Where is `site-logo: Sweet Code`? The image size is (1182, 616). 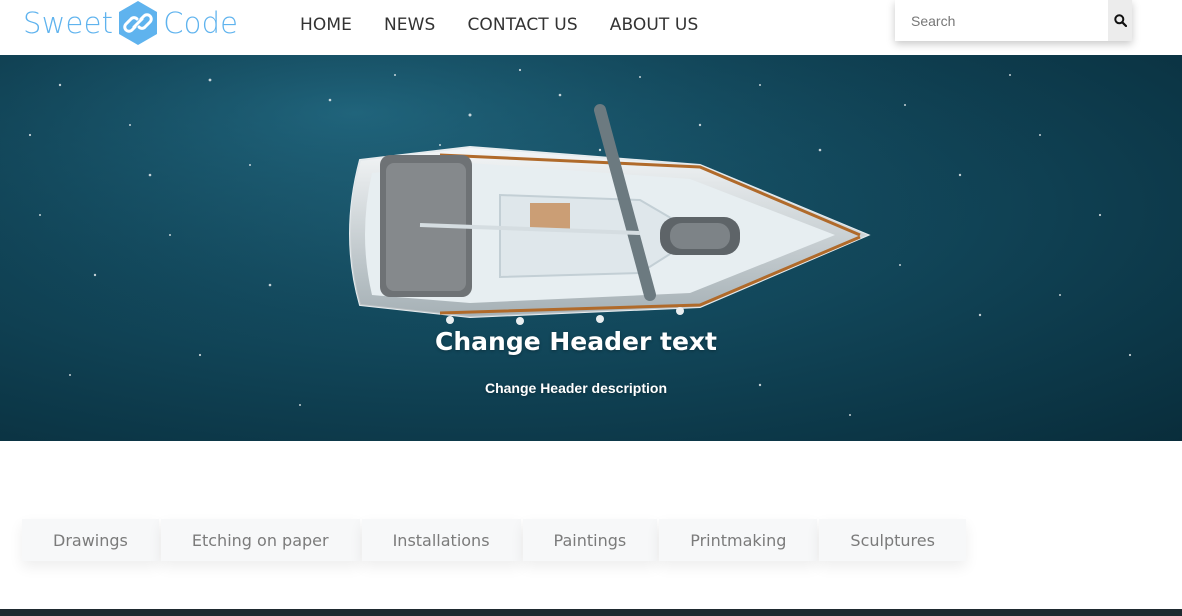
site-logo: Sweet Code is located at coordinates (130, 23).